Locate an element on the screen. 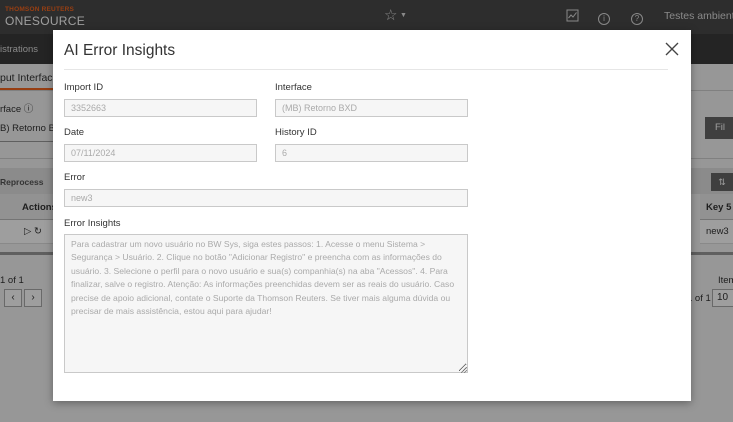 The height and width of the screenshot is (422, 733). error-field is located at coordinates (266, 198).